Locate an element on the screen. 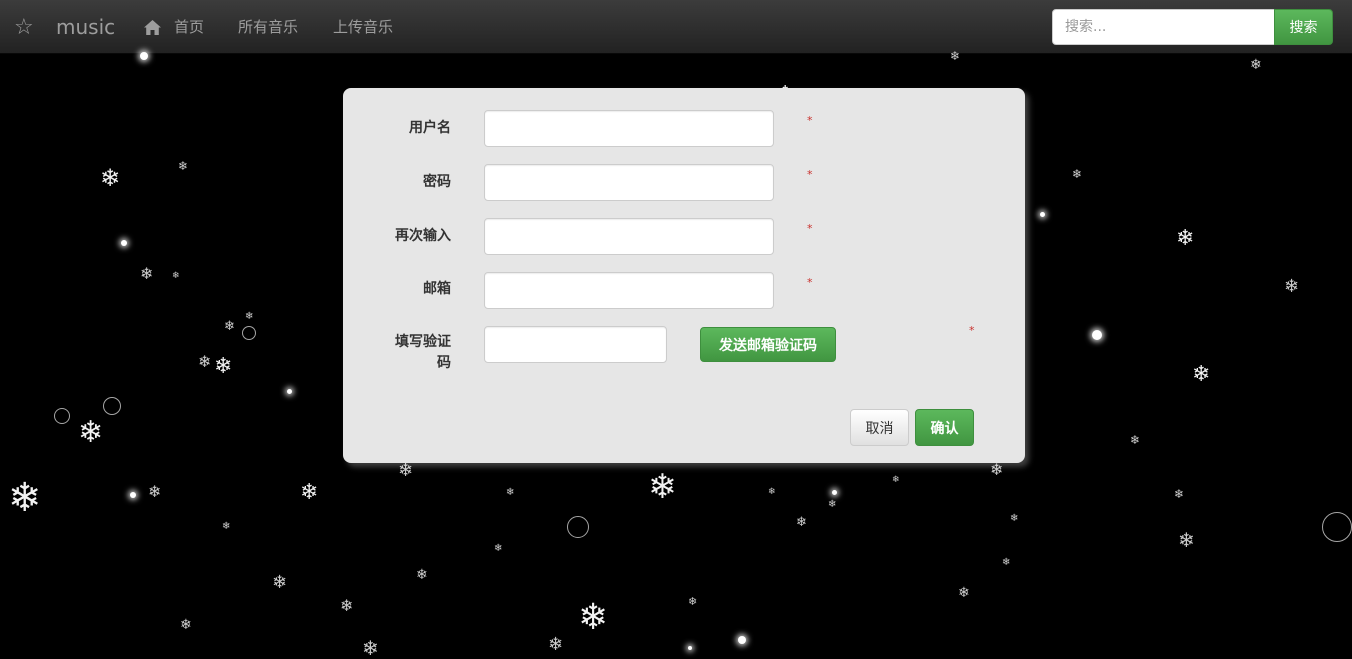 This screenshot has height=659, width=1352. send-email-code-button: 发送邮箱验证码 is located at coordinates (768, 344).